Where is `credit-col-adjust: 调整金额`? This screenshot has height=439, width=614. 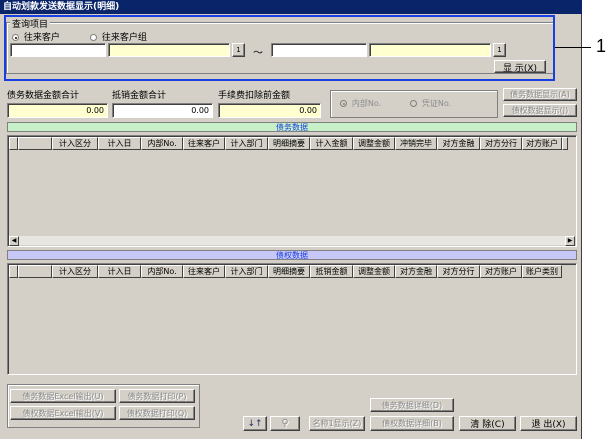 credit-col-adjust: 调整金额 is located at coordinates (374, 271).